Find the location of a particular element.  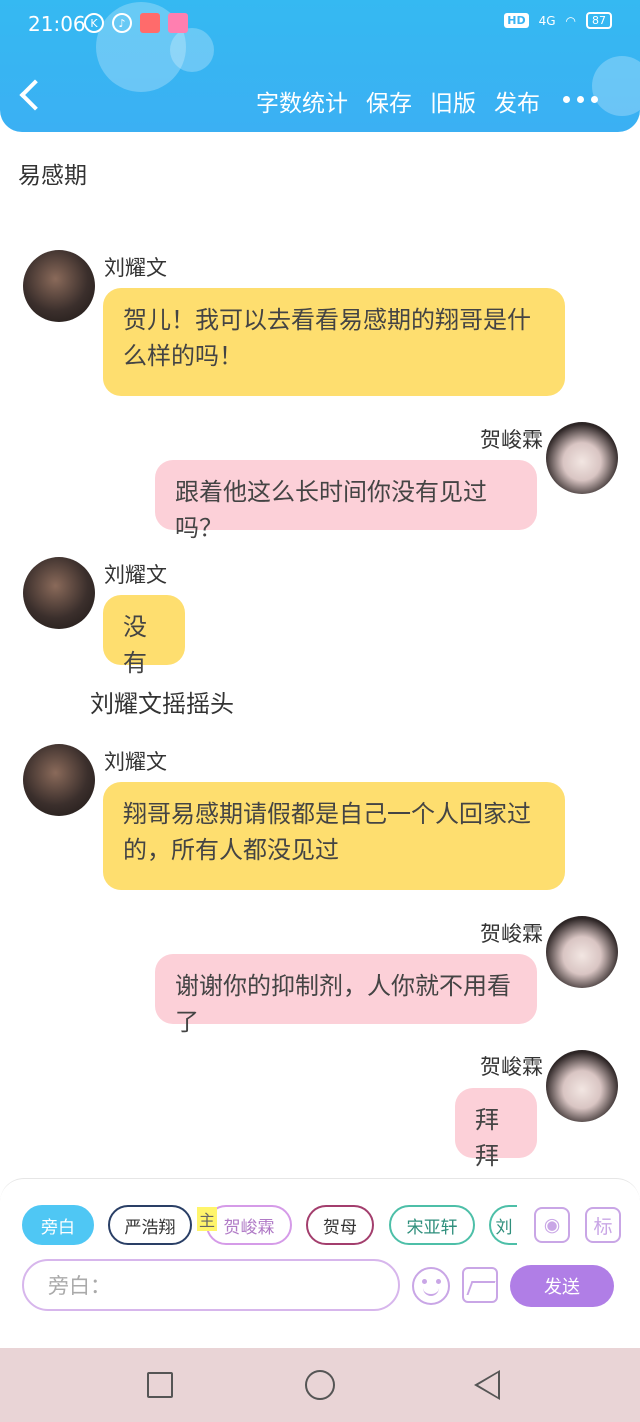

decorative-bubble is located at coordinates (616, 86).